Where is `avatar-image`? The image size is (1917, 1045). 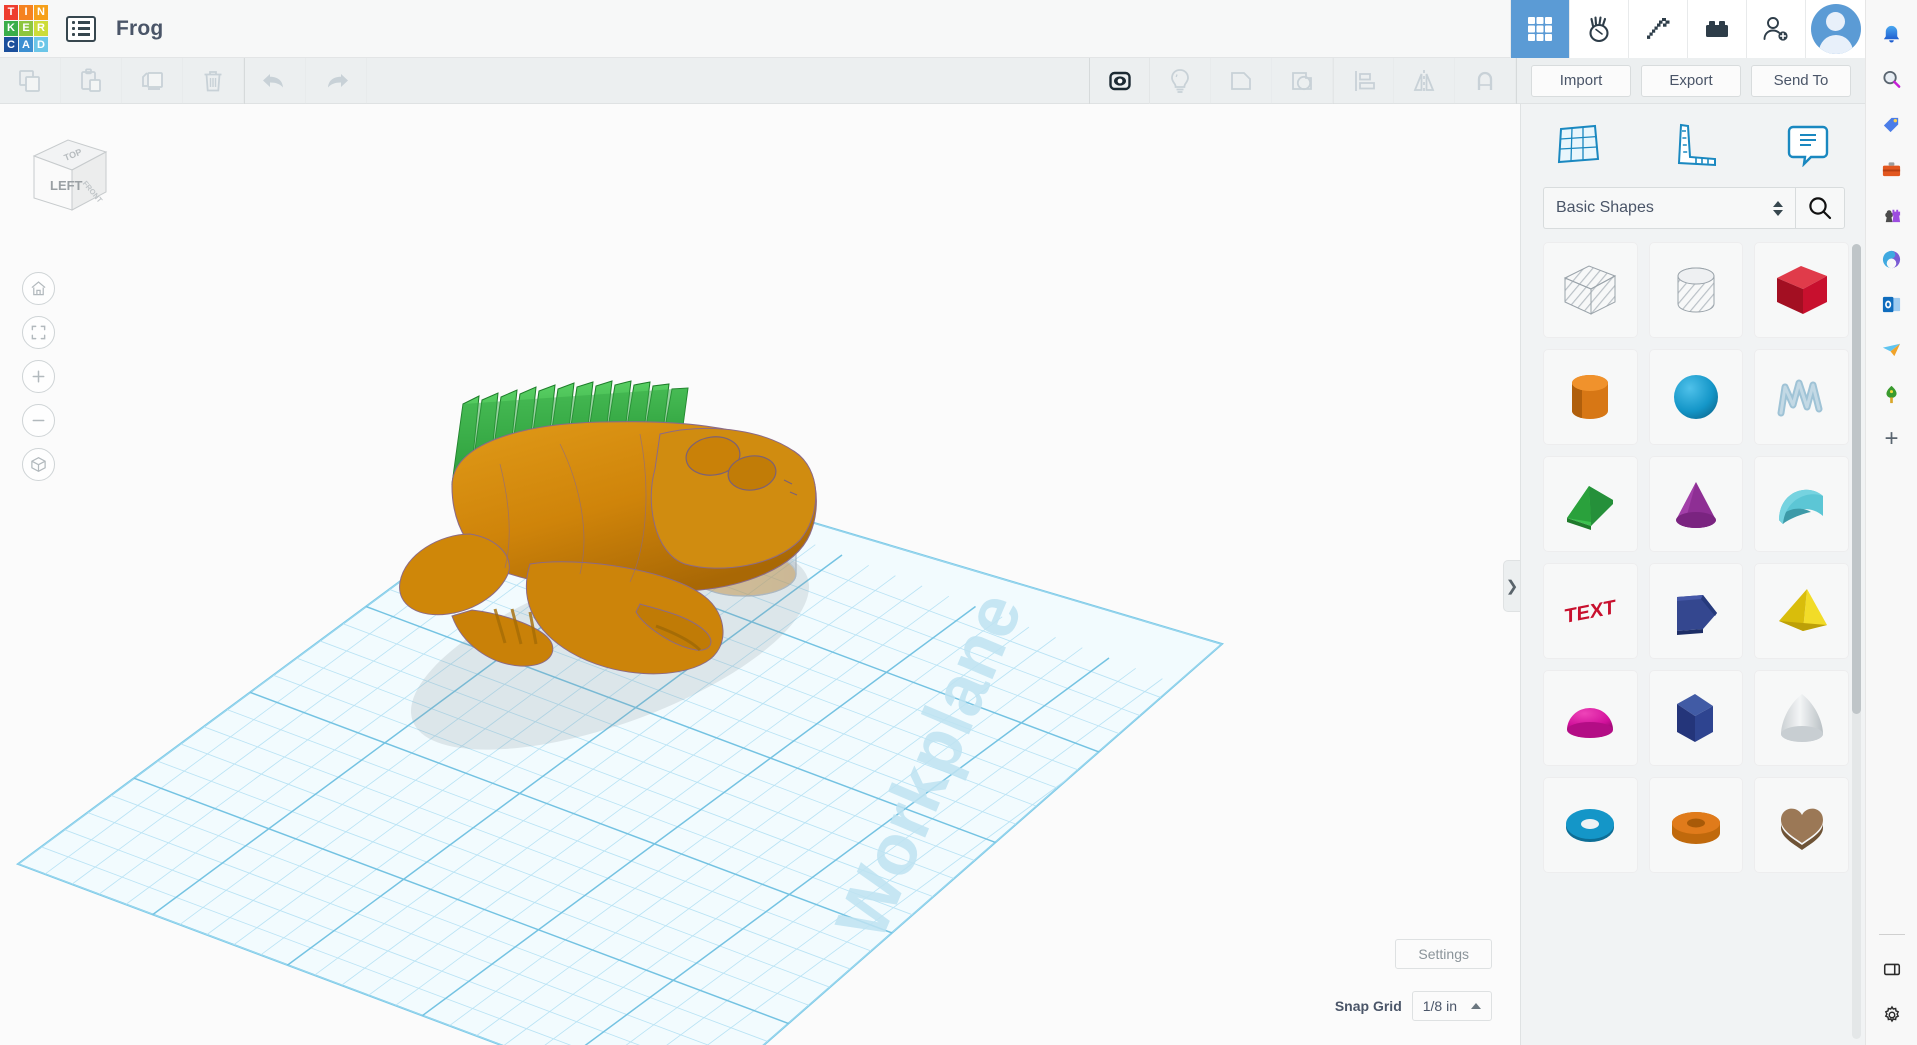 avatar-image is located at coordinates (1835, 28).